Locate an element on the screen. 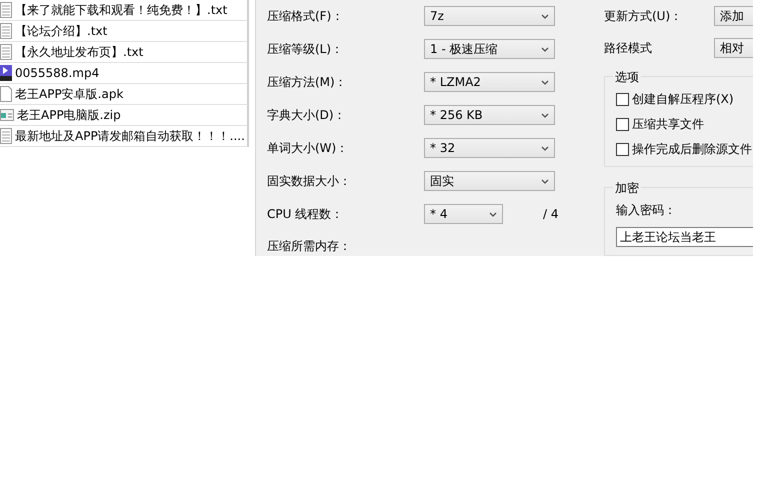  setting-label: 单词大小(W)： is located at coordinates (308, 148).